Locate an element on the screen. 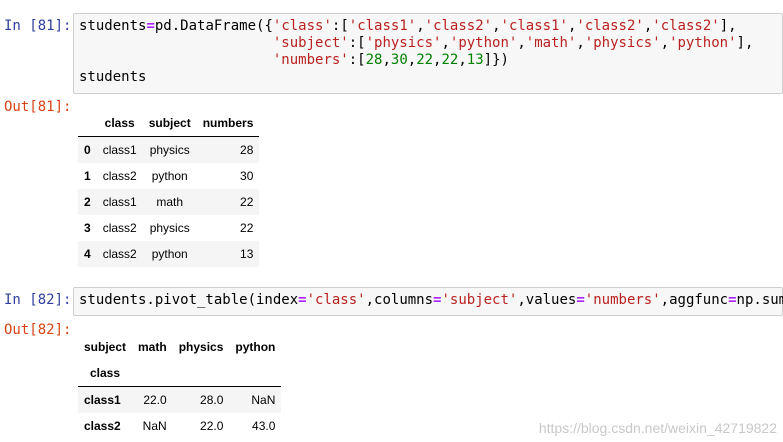  row-index: 0 is located at coordinates (87, 150).